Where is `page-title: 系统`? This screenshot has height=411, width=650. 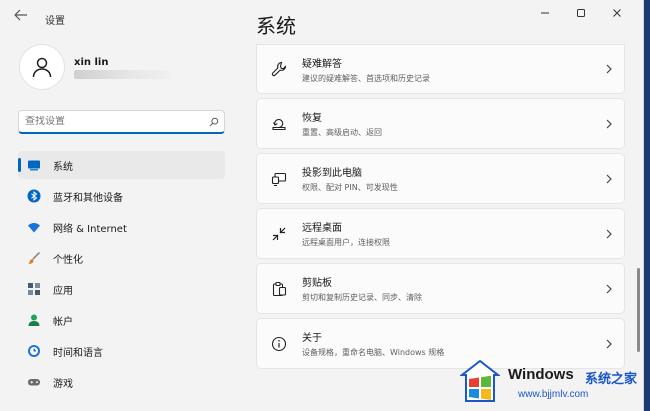 page-title: 系统 is located at coordinates (276, 26).